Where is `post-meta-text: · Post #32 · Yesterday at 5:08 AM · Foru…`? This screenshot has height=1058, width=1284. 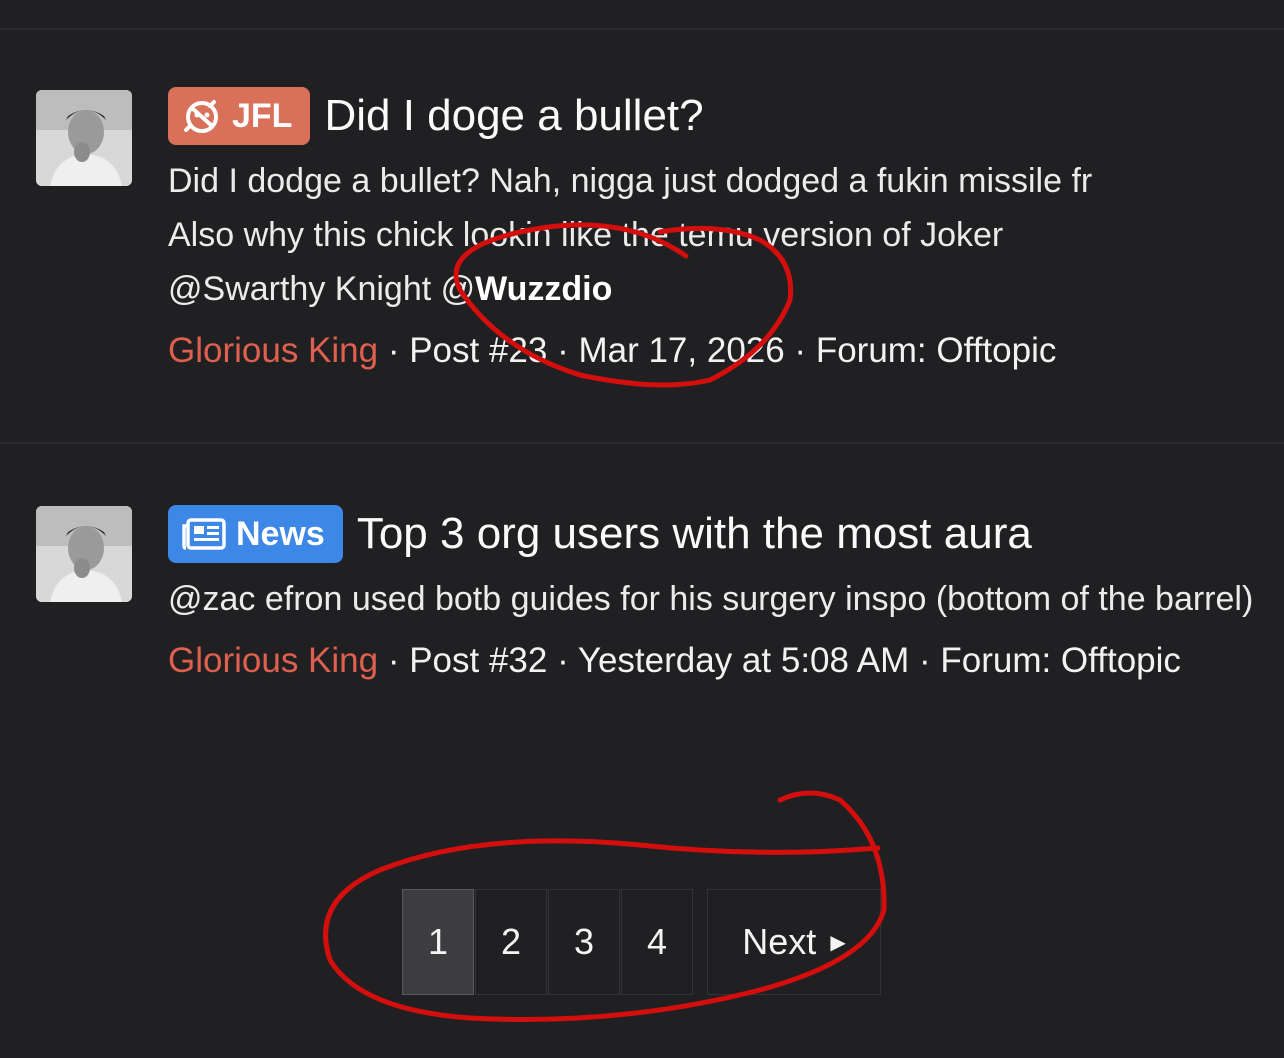
post-meta-text: · Post #32 · Yesterday at 5:08 AM · Foru… is located at coordinates (779, 660).